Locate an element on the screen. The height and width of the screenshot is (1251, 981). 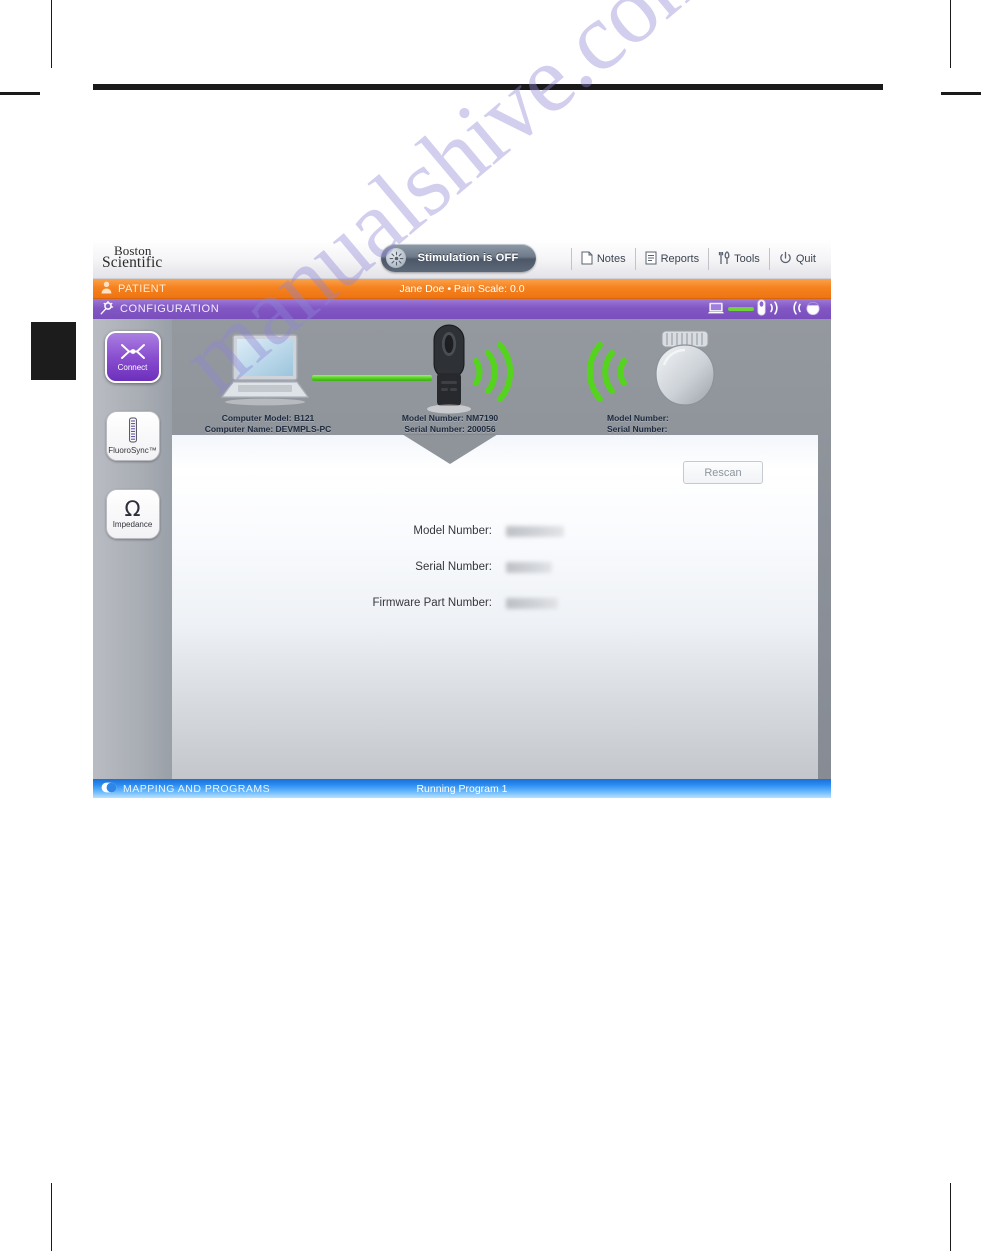
patient-bar-label: PATIENT is located at coordinates (142, 288).